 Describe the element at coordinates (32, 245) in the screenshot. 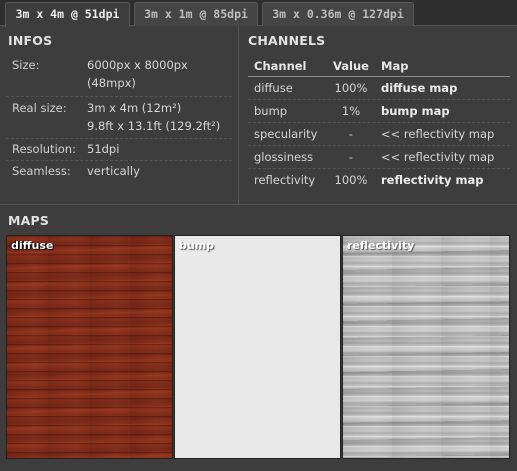

I see `map-label: diffuse` at that location.